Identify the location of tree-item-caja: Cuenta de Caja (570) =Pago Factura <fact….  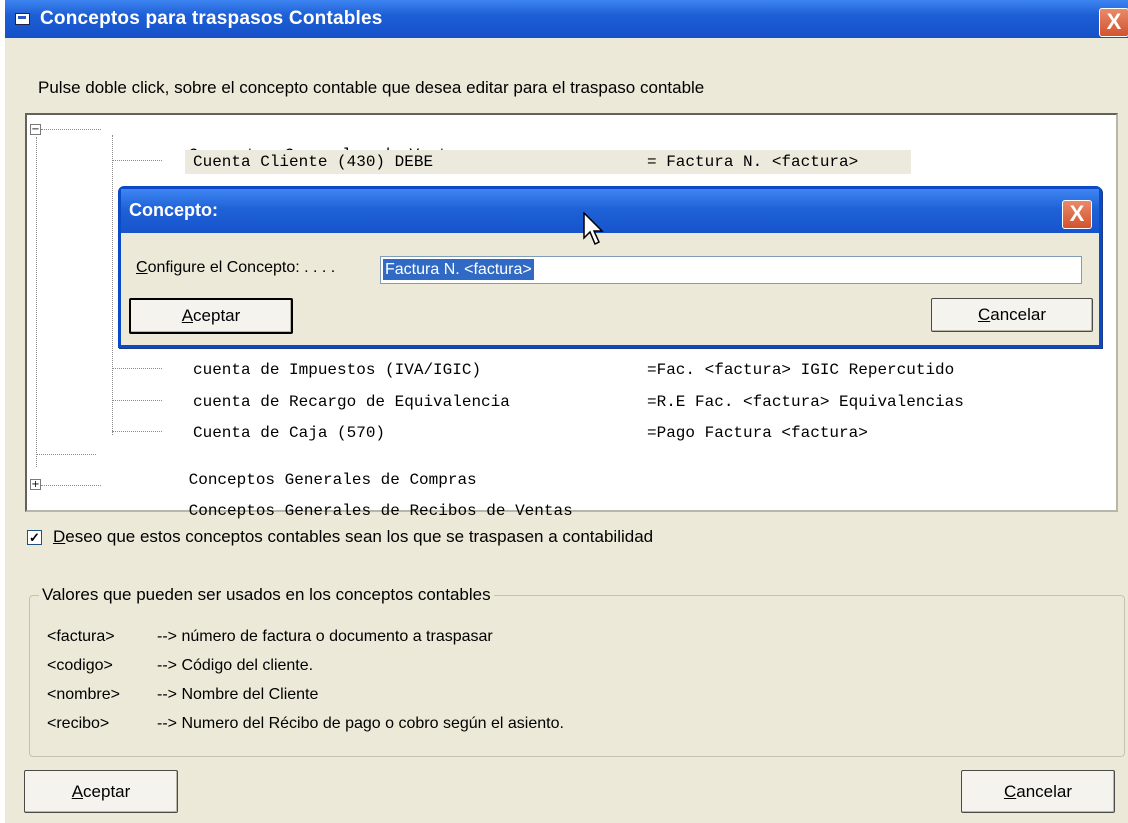
(635, 433).